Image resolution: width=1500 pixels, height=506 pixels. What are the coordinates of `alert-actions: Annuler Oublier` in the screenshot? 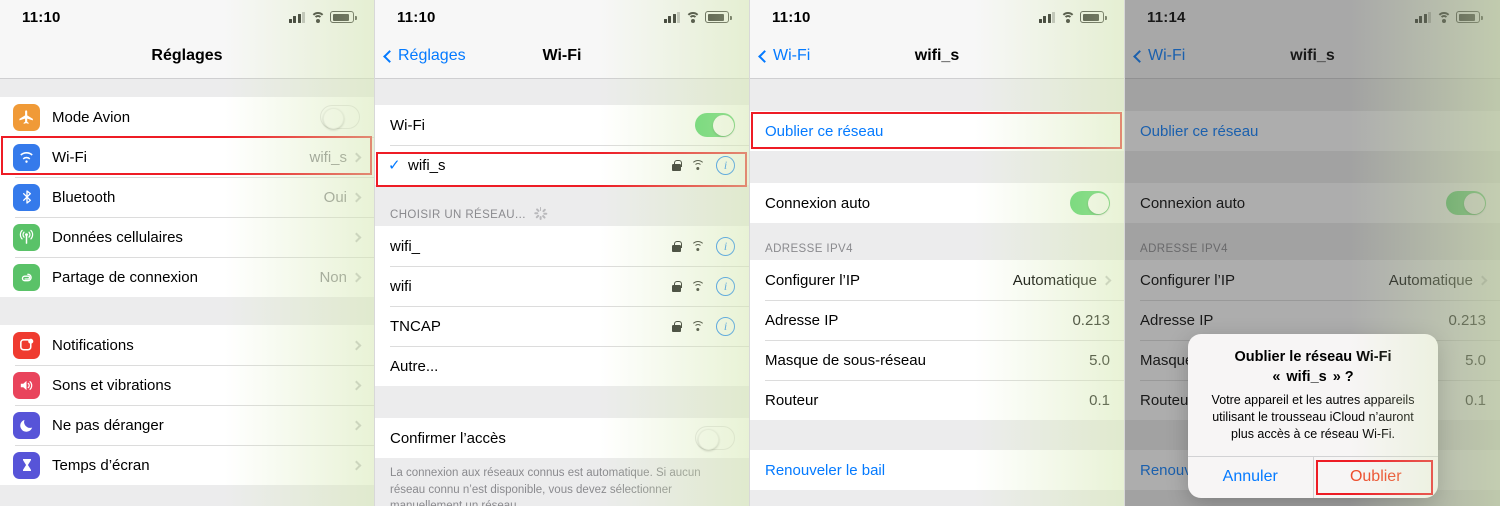 It's located at (1313, 476).